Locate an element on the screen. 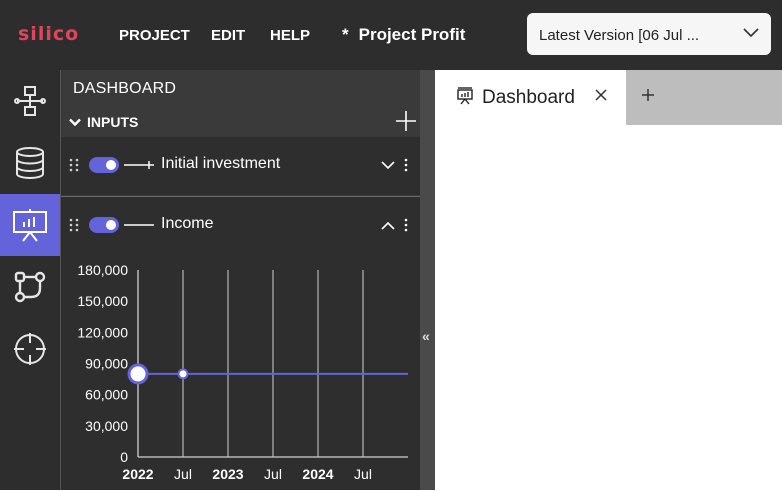 Image resolution: width=782 pixels, height=491 pixels. project-name: Project Profit is located at coordinates (412, 34).